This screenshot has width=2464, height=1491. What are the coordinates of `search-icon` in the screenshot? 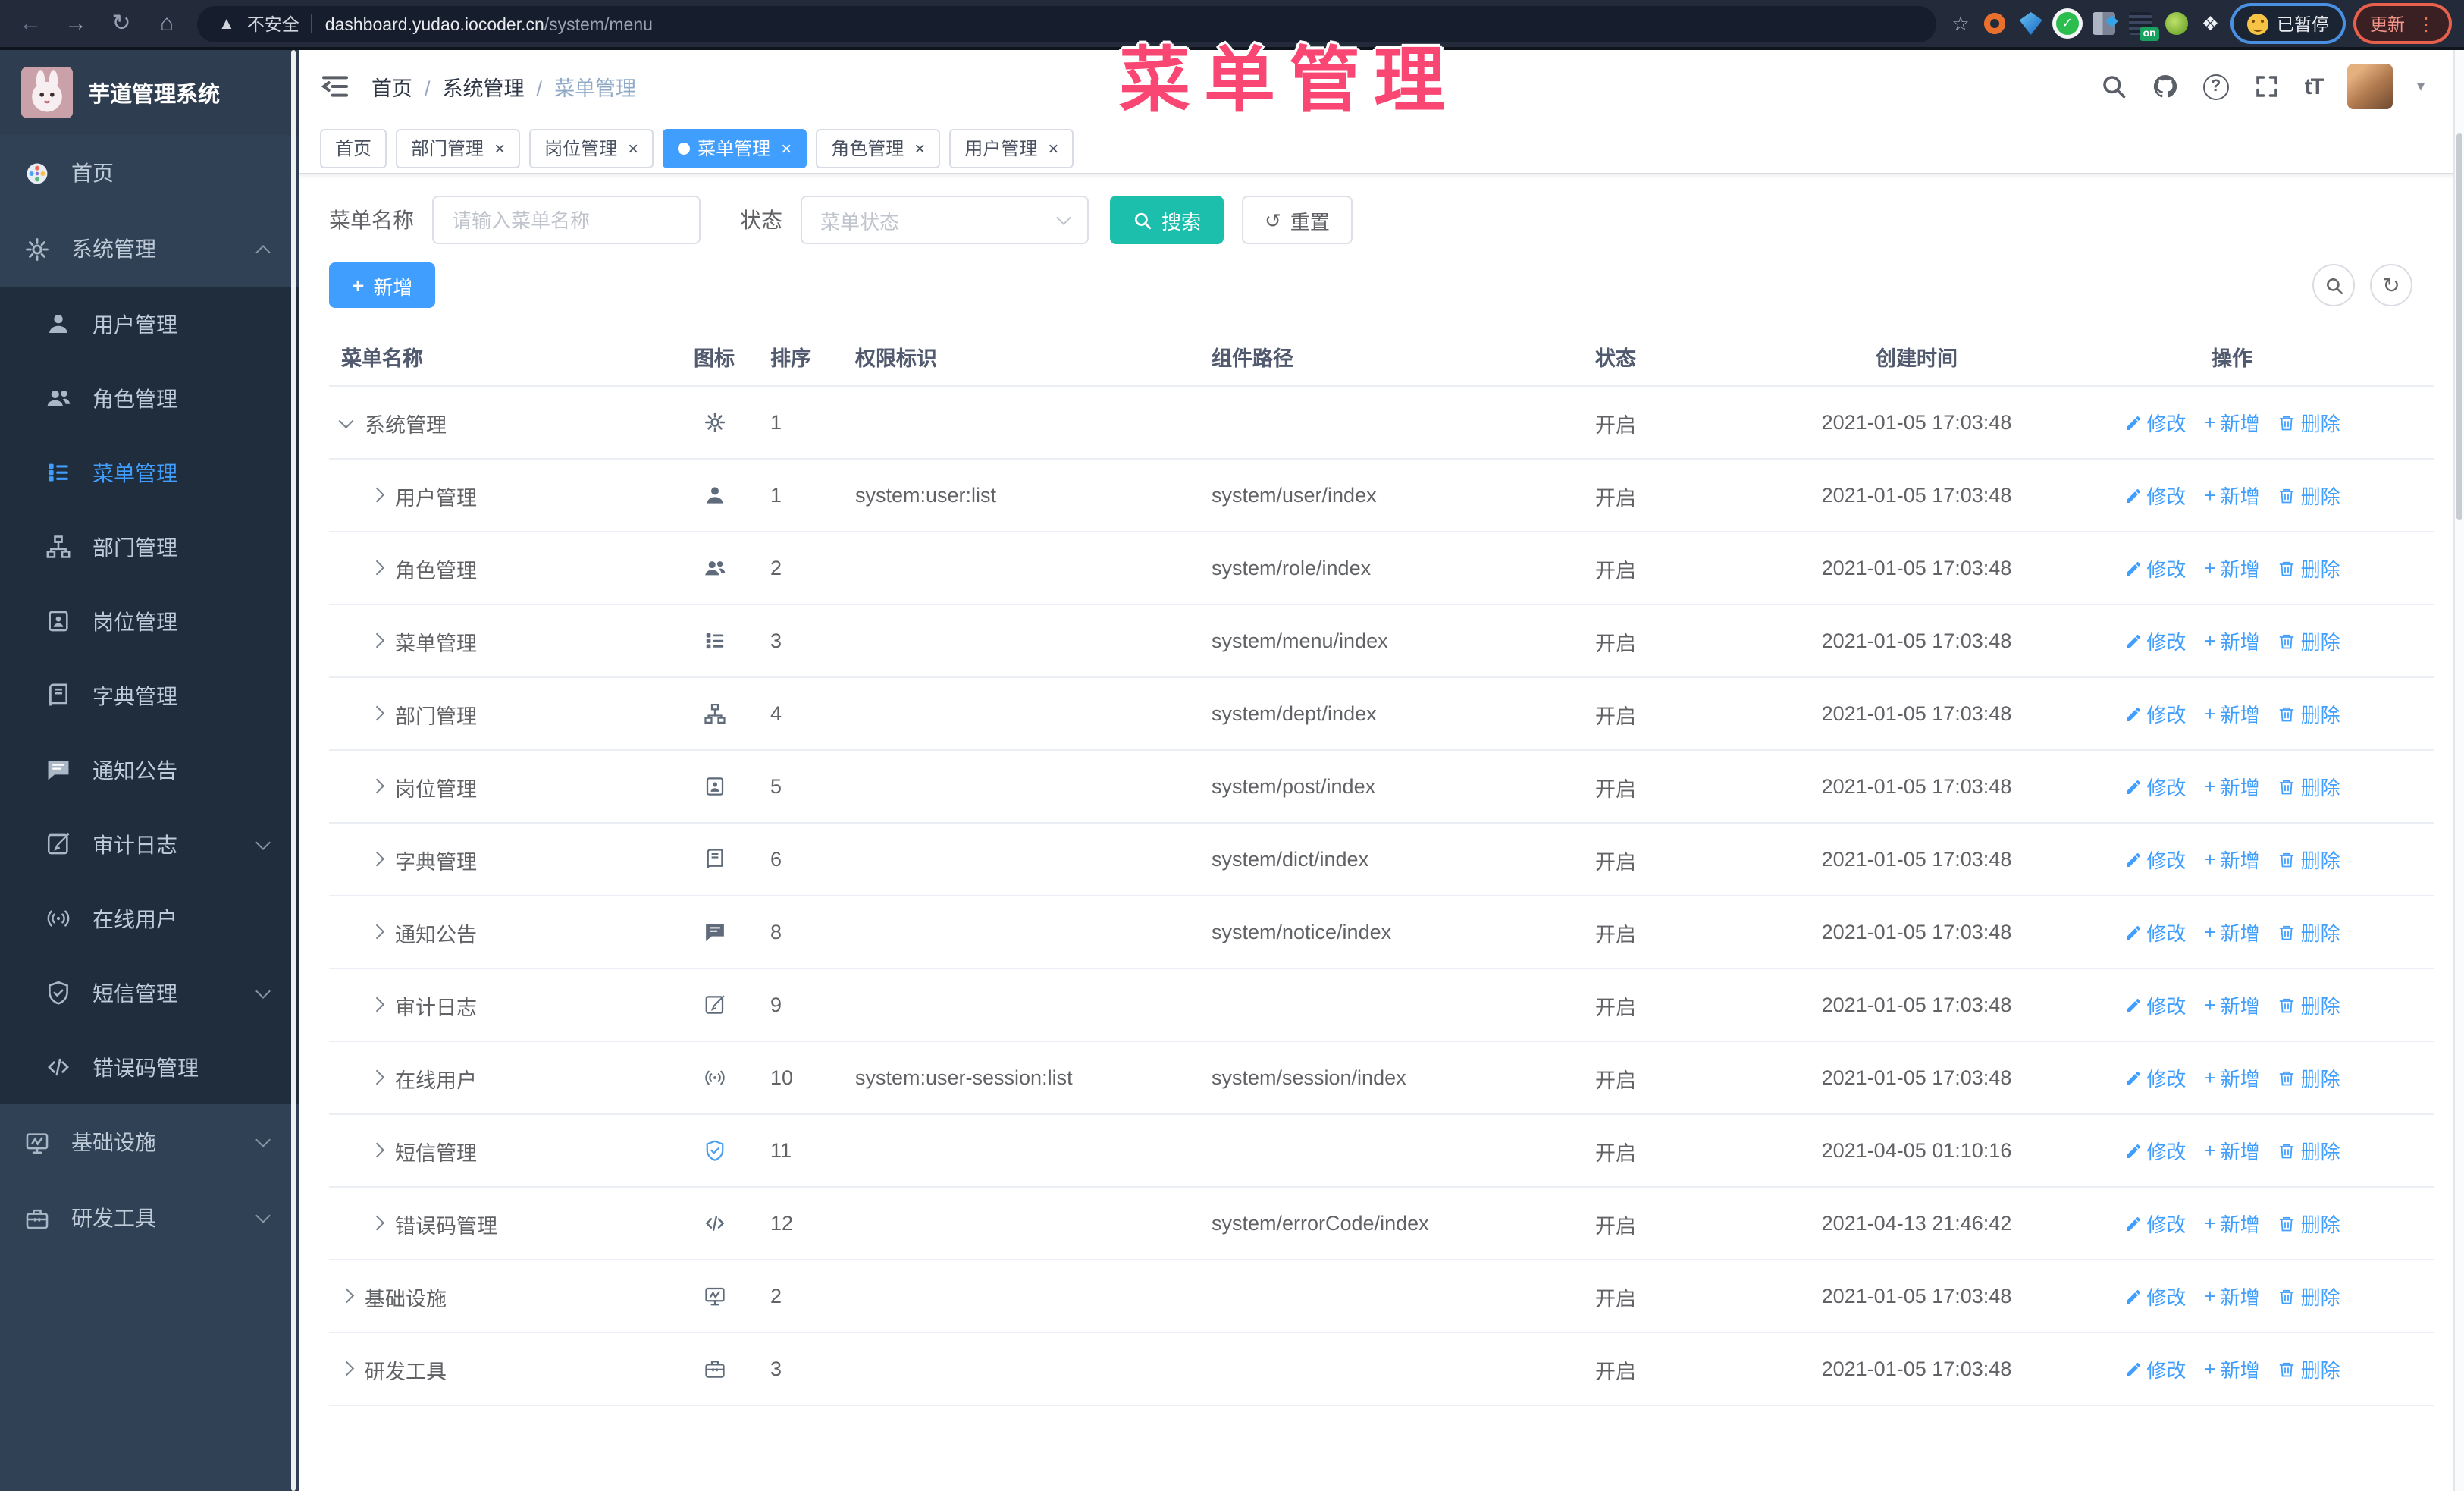 It's located at (2113, 86).